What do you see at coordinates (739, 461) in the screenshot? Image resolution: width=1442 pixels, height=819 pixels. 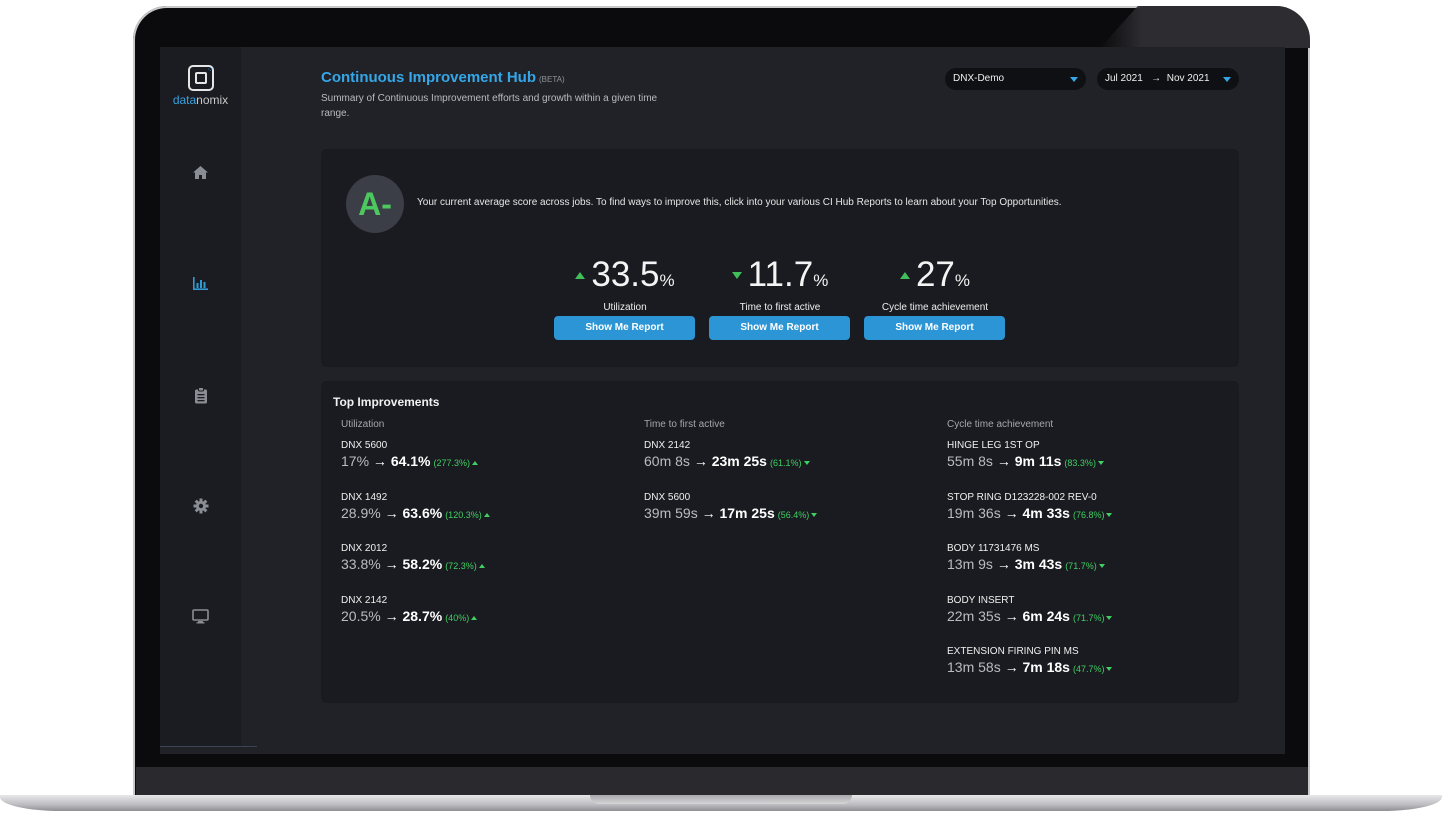 I see `value-to: 23m 25s` at bounding box center [739, 461].